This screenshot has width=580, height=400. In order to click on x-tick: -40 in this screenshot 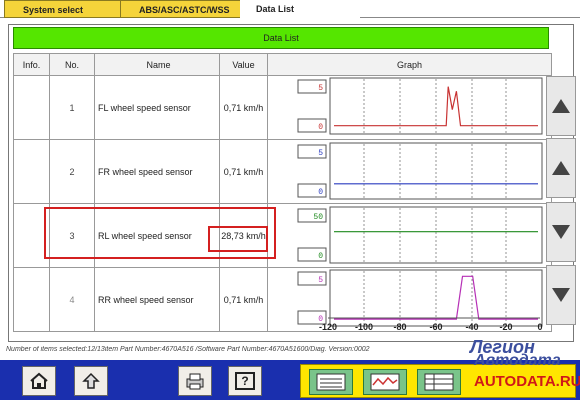, I will do `click(472, 327)`.